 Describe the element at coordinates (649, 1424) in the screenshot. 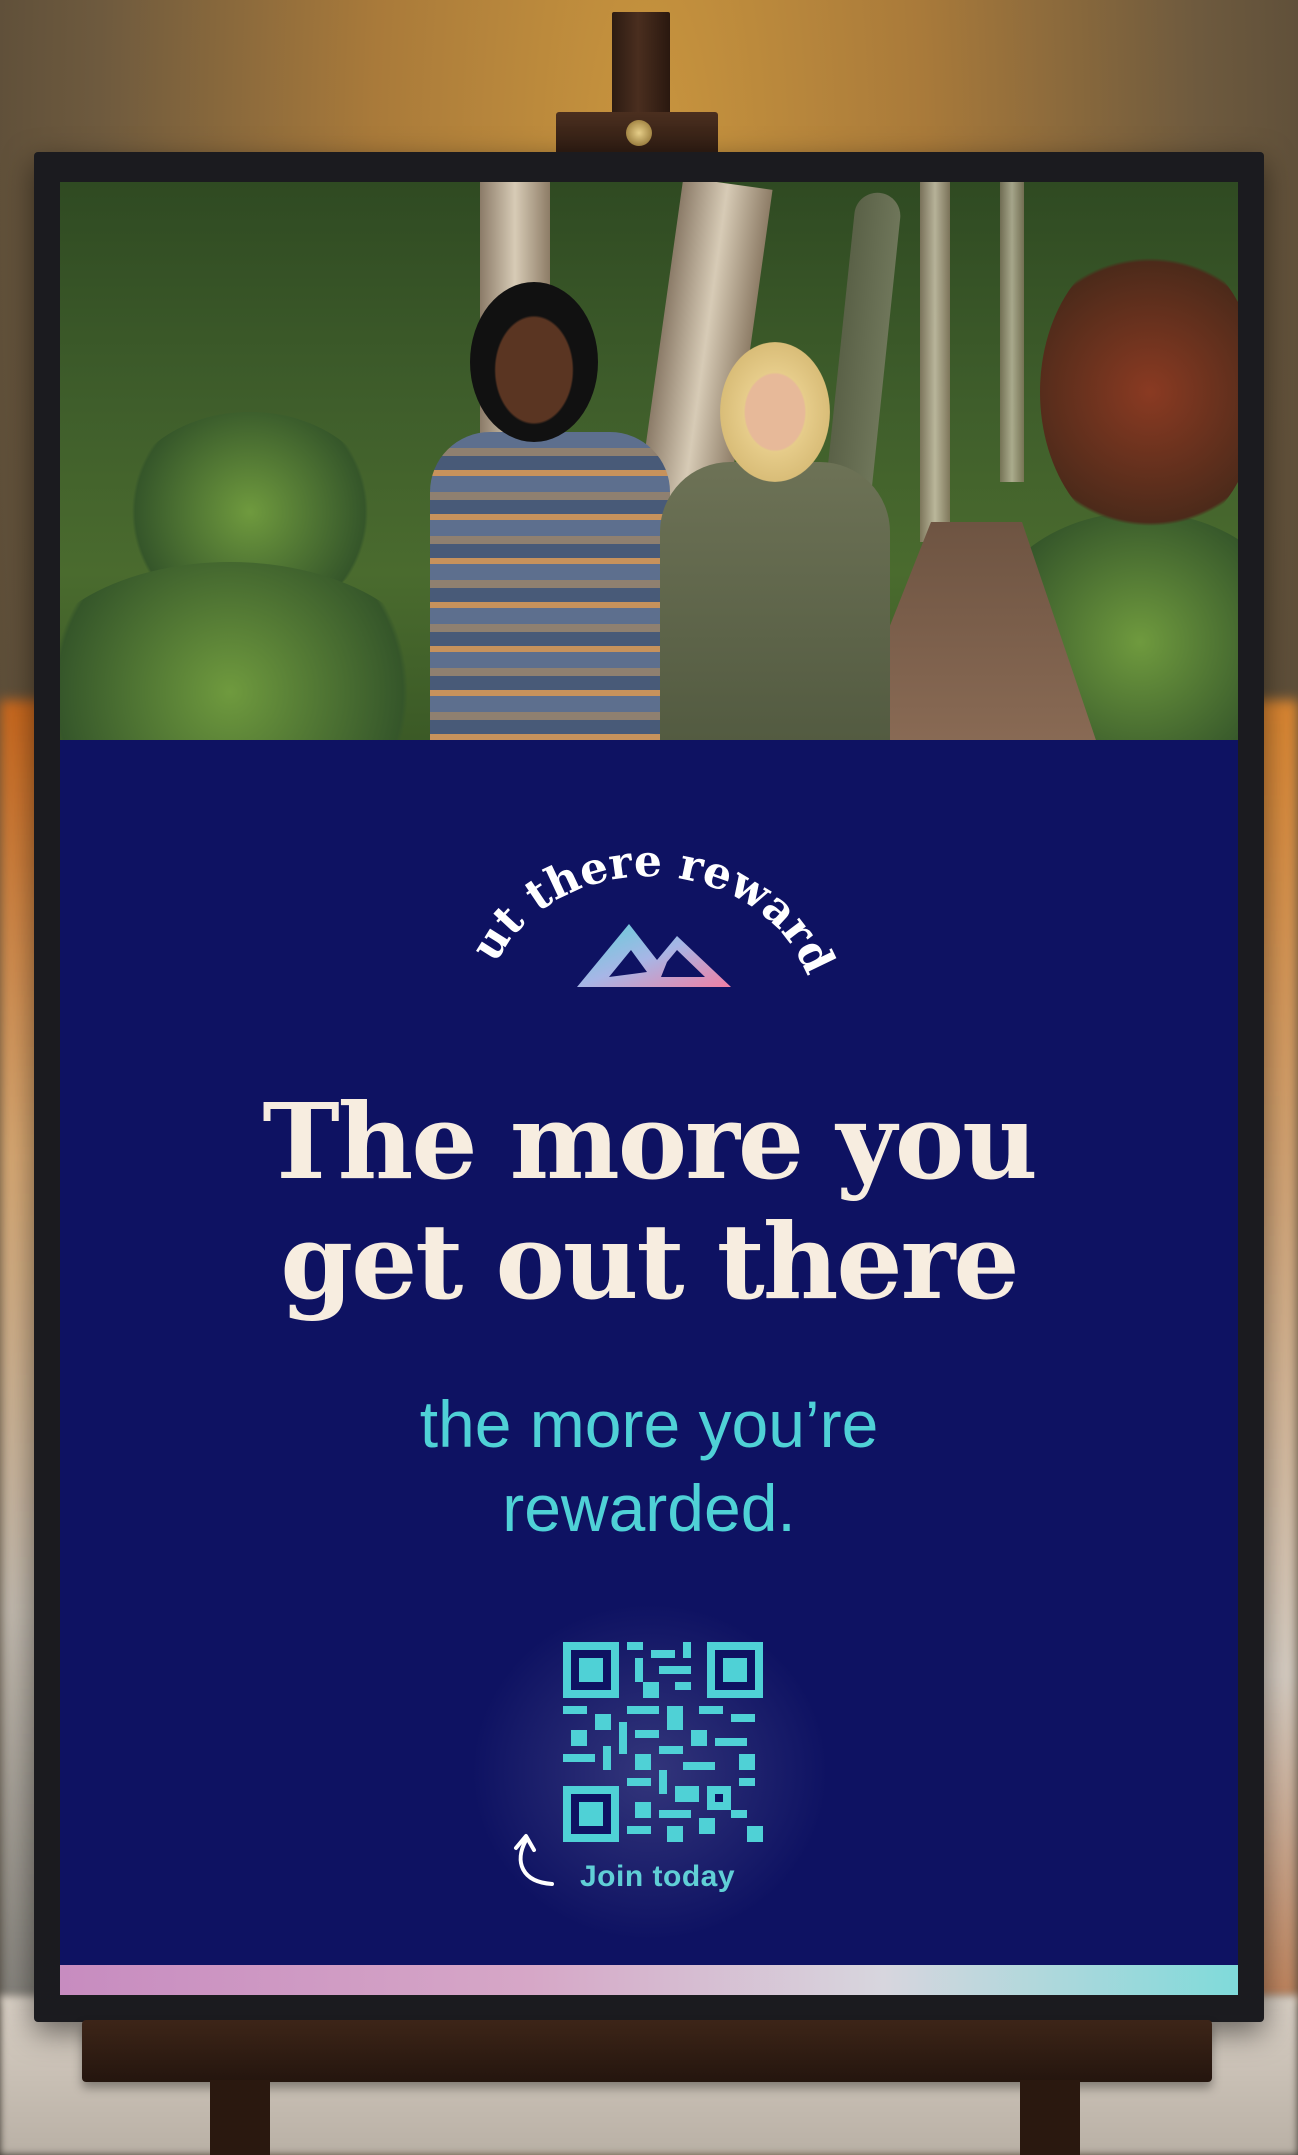

I see `subline-line-1: the more you’re` at that location.